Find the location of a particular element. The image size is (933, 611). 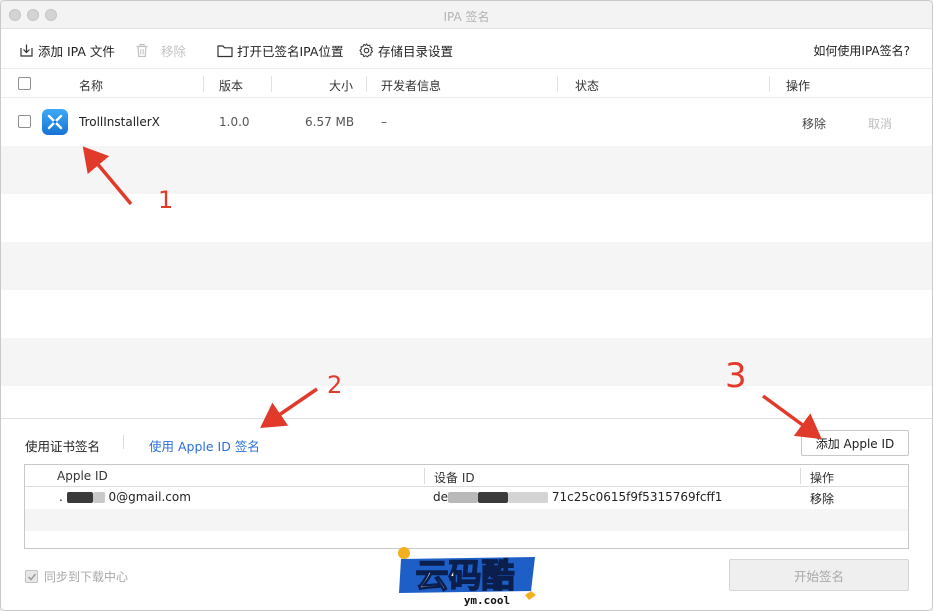

watermark-brand: 云码酷 is located at coordinates (465, 575).